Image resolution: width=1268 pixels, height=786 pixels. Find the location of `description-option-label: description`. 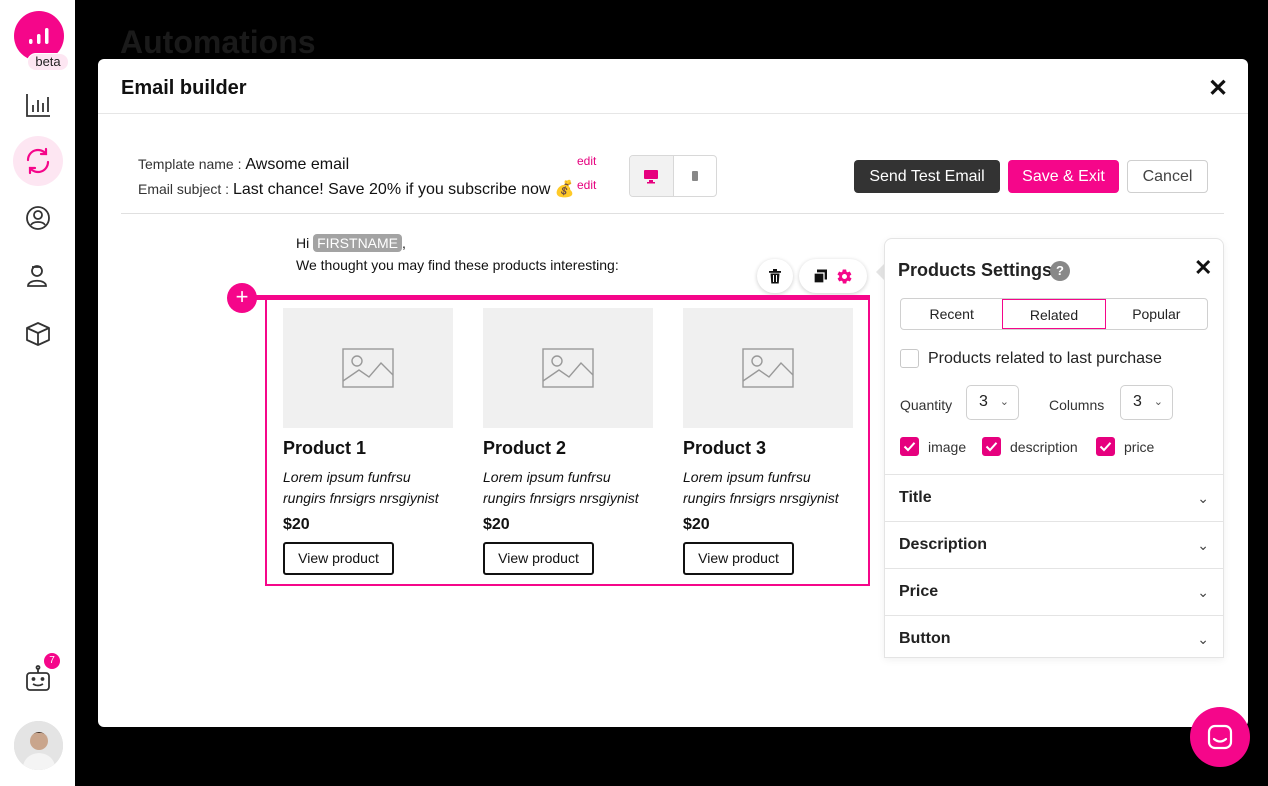

description-option-label: description is located at coordinates (1044, 446).